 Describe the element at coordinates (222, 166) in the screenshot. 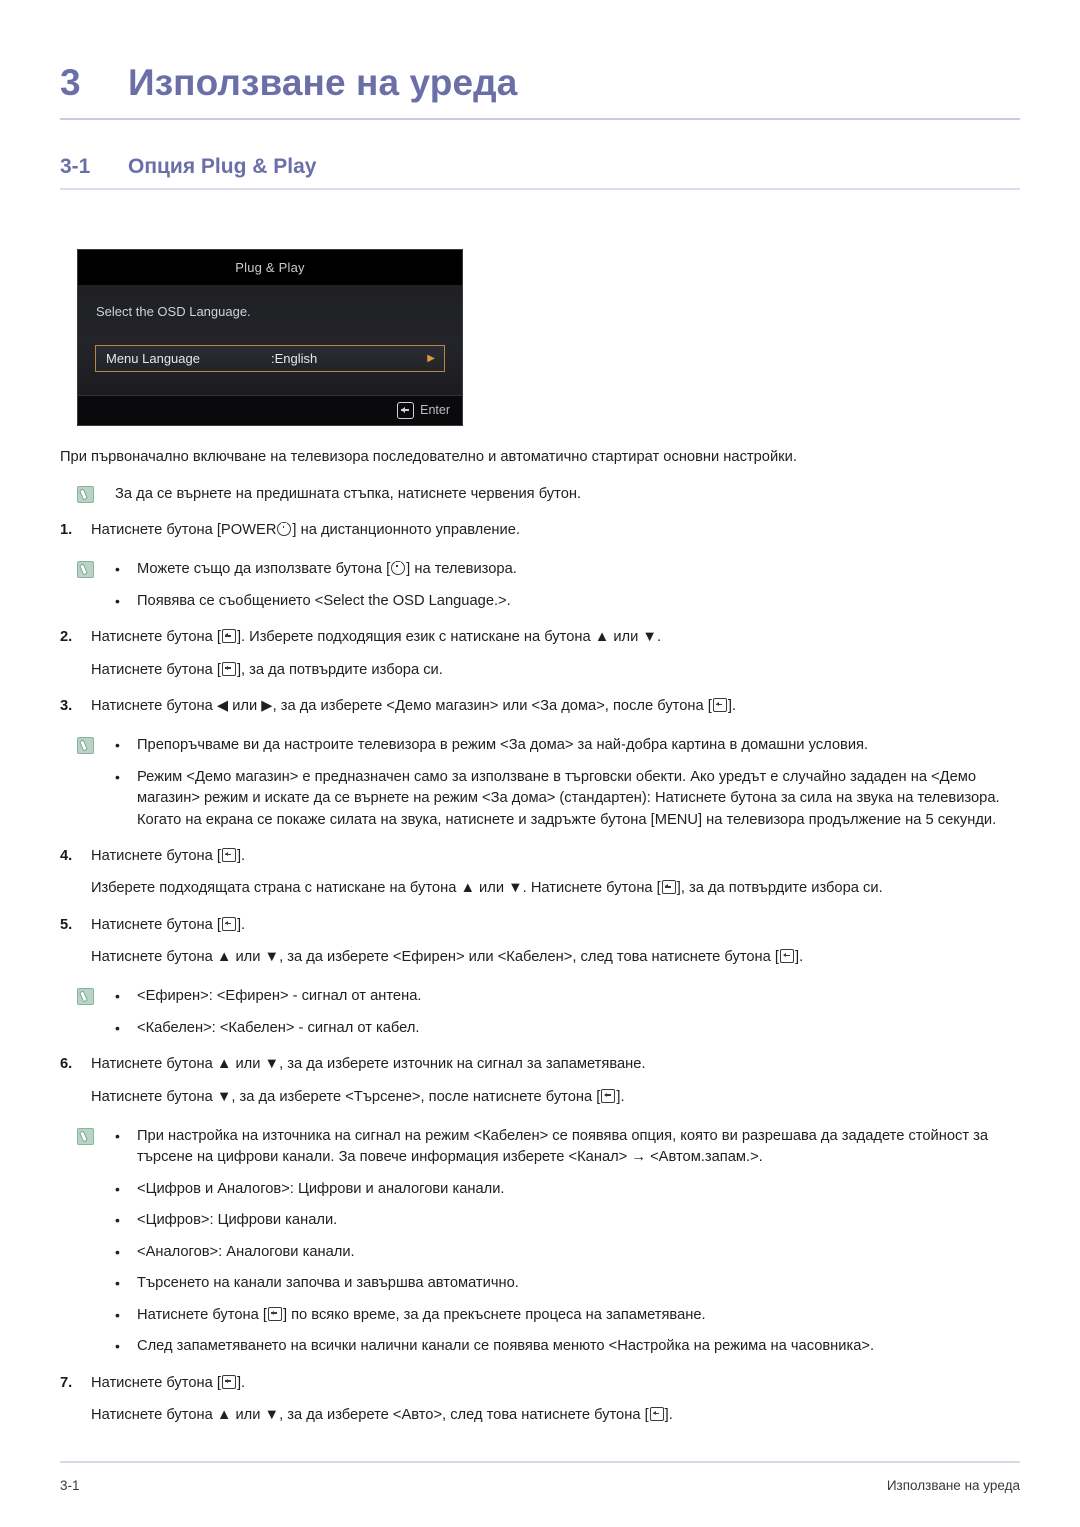

I see `section-title: Опция Plug & Play` at that location.